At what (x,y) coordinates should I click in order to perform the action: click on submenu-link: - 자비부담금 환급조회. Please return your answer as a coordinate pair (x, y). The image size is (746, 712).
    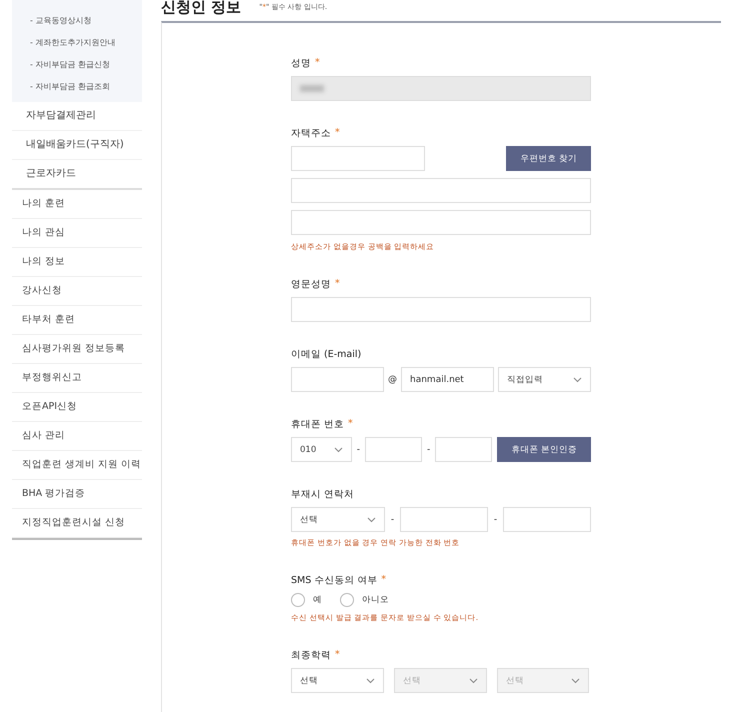
    Looking at the image, I should click on (86, 87).